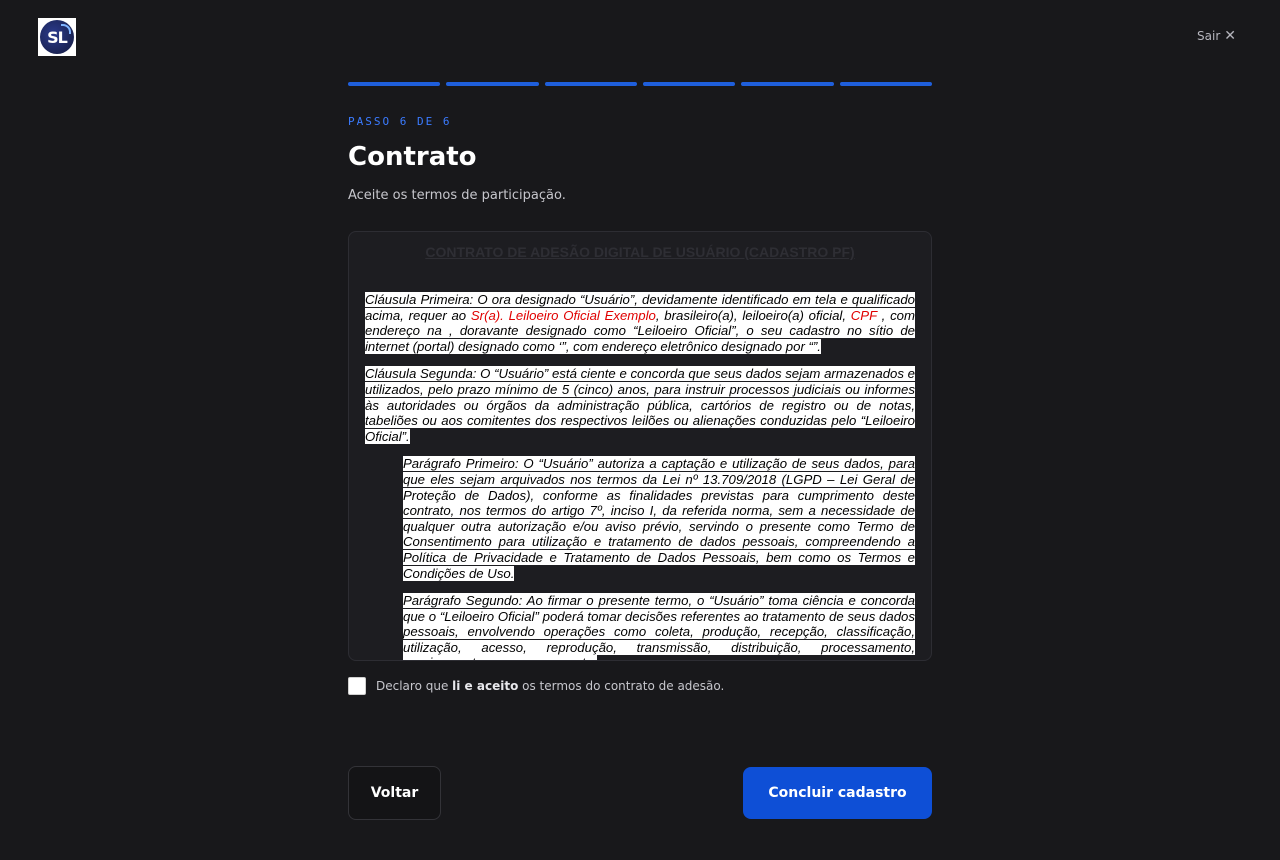 The width and height of the screenshot is (1280, 860). I want to click on clause-1-text-b: , brasileiro(a), leiloeiro(a) oficial,, so click(753, 315).